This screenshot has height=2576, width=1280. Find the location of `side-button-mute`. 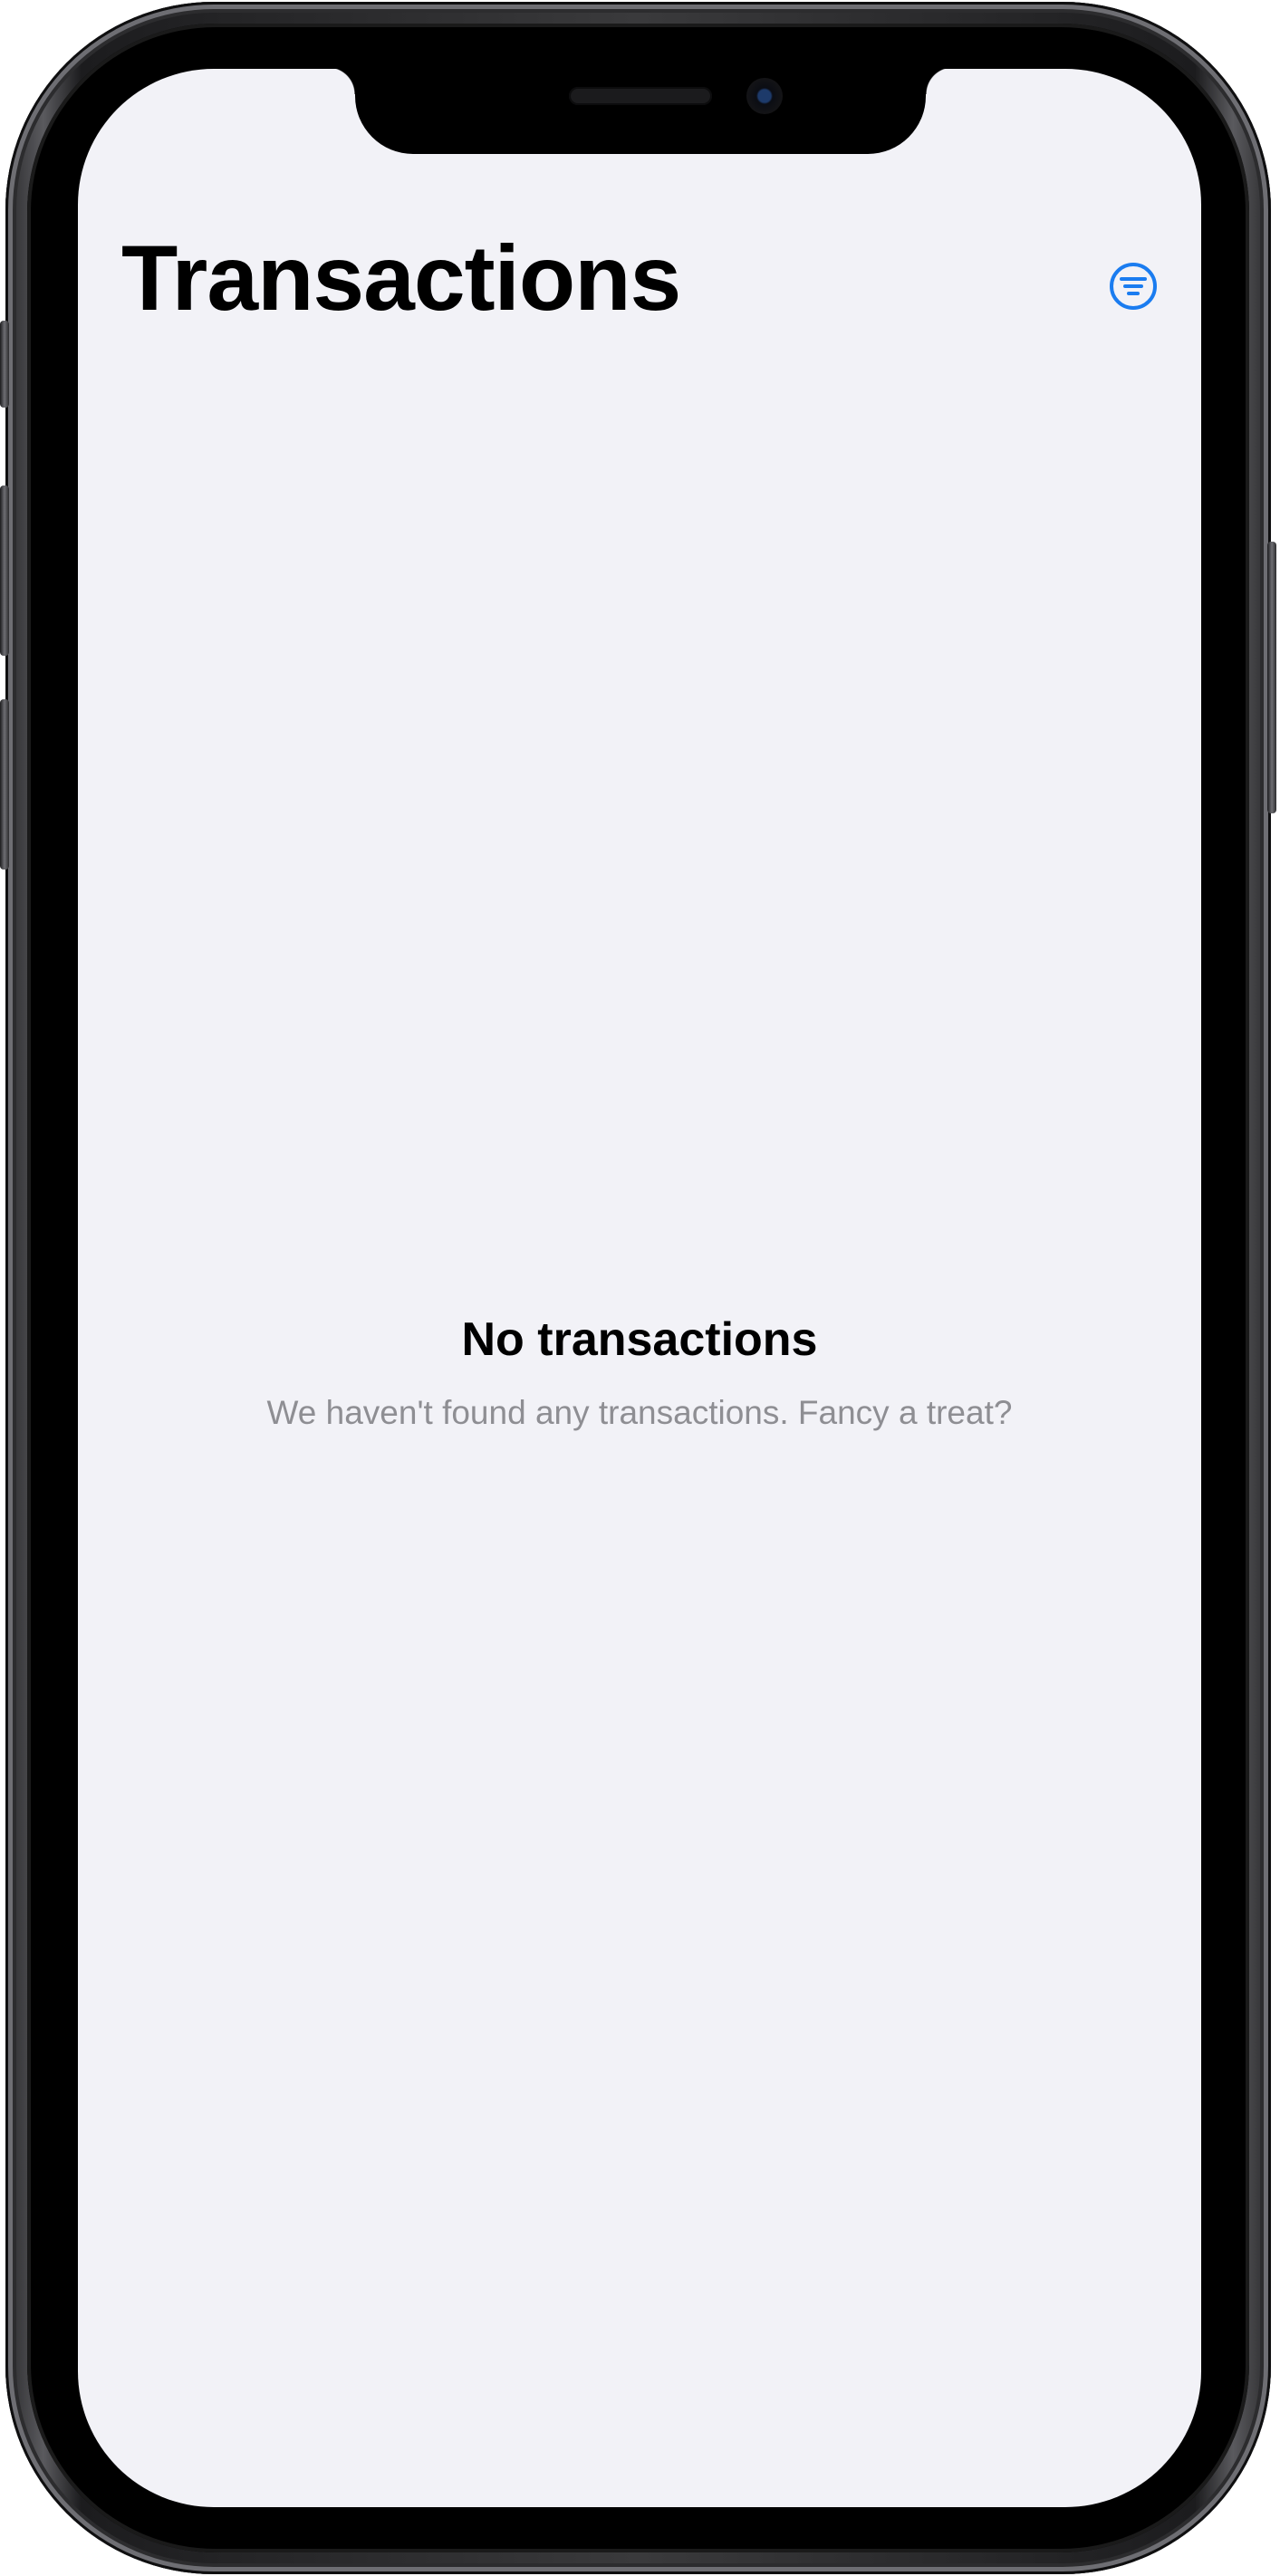

side-button-mute is located at coordinates (4, 364).